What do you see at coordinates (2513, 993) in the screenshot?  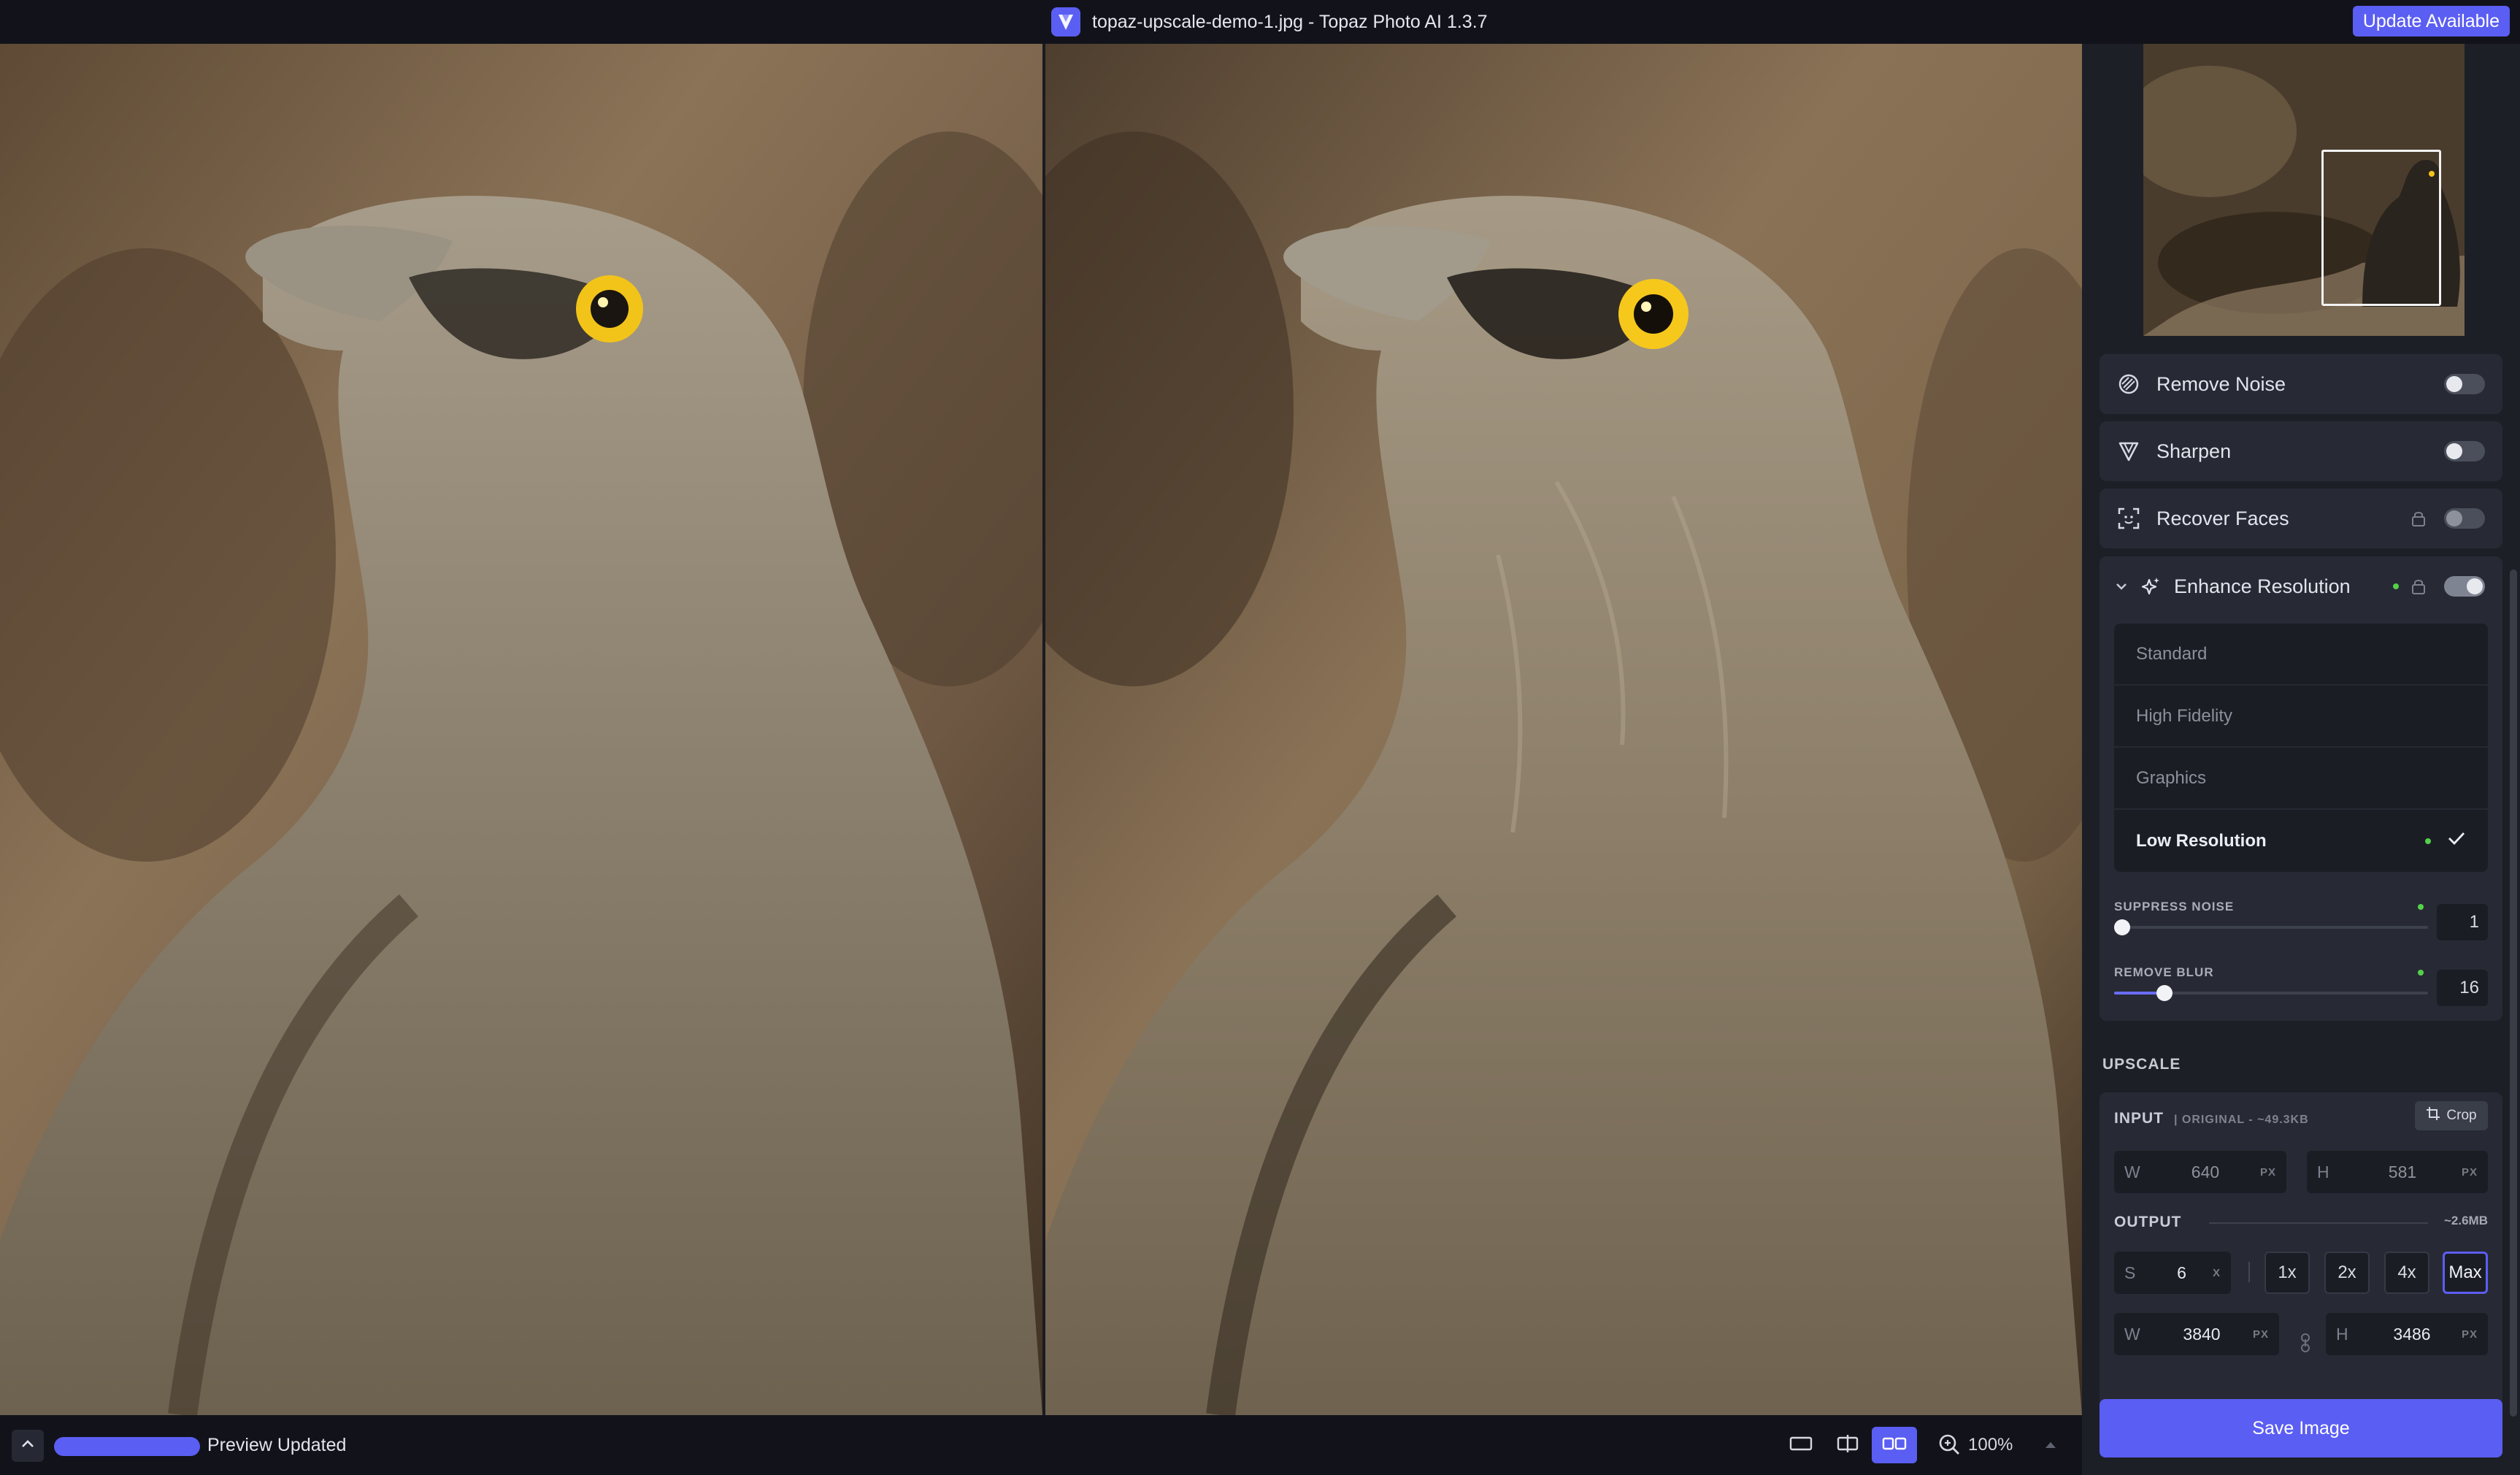 I see `panel-scrollbar` at bounding box center [2513, 993].